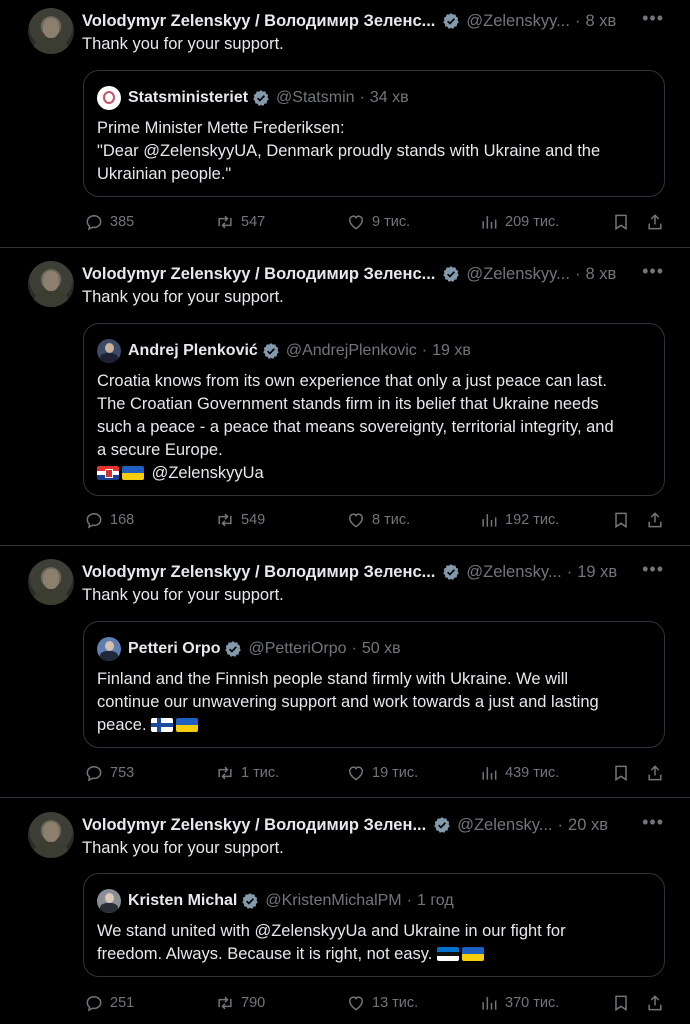 This screenshot has height=1024, width=690. Describe the element at coordinates (532, 520) in the screenshot. I see `views-count: 192 тис.` at that location.